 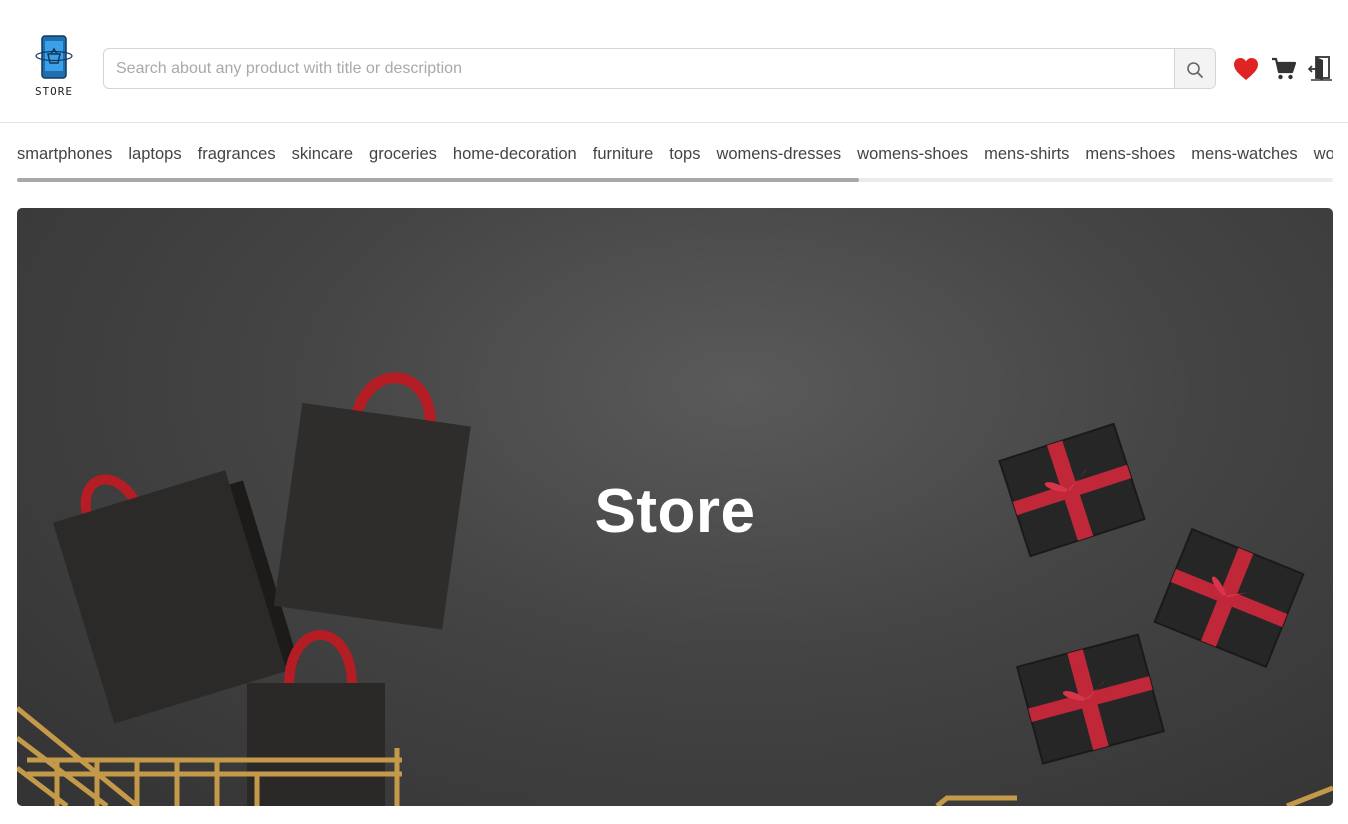 I want to click on logo-text: STORE, so click(x=54, y=91).